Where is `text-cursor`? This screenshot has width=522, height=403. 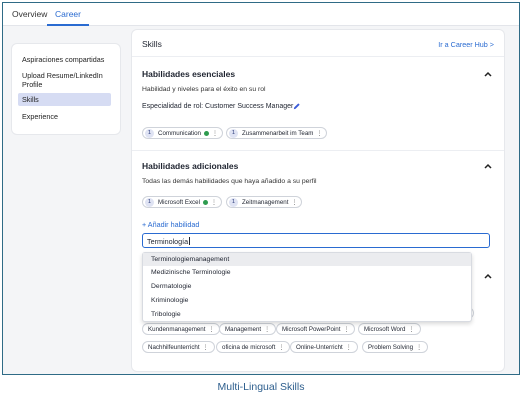 text-cursor is located at coordinates (189, 241).